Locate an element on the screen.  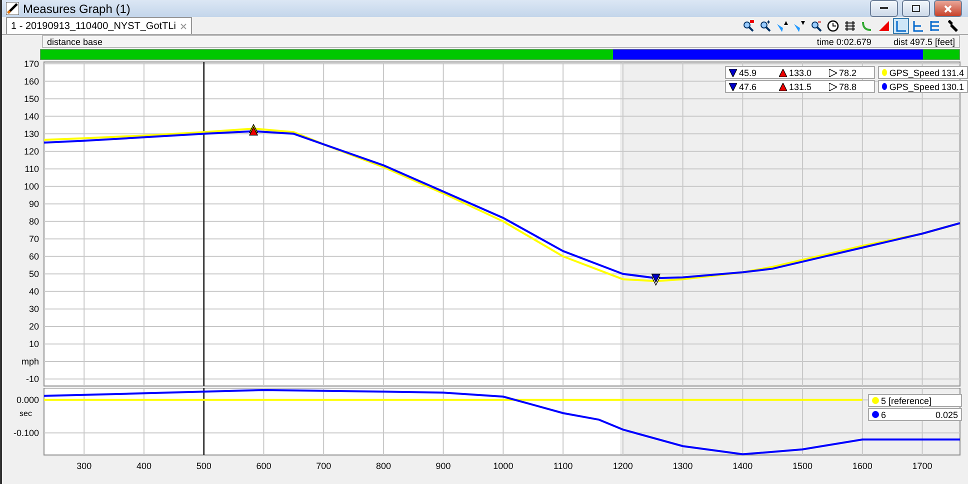
cursor-value: 78.8 is located at coordinates (848, 87).